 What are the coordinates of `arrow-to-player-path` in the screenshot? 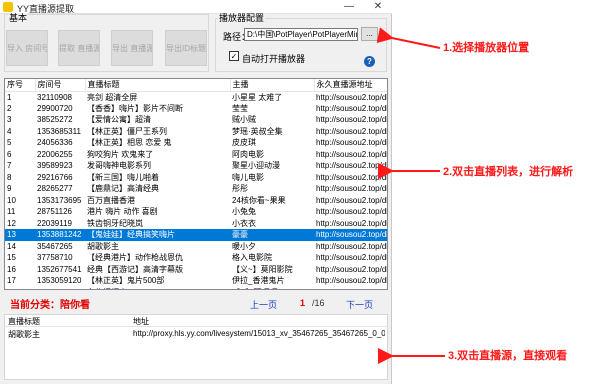 It's located at (408, 38).